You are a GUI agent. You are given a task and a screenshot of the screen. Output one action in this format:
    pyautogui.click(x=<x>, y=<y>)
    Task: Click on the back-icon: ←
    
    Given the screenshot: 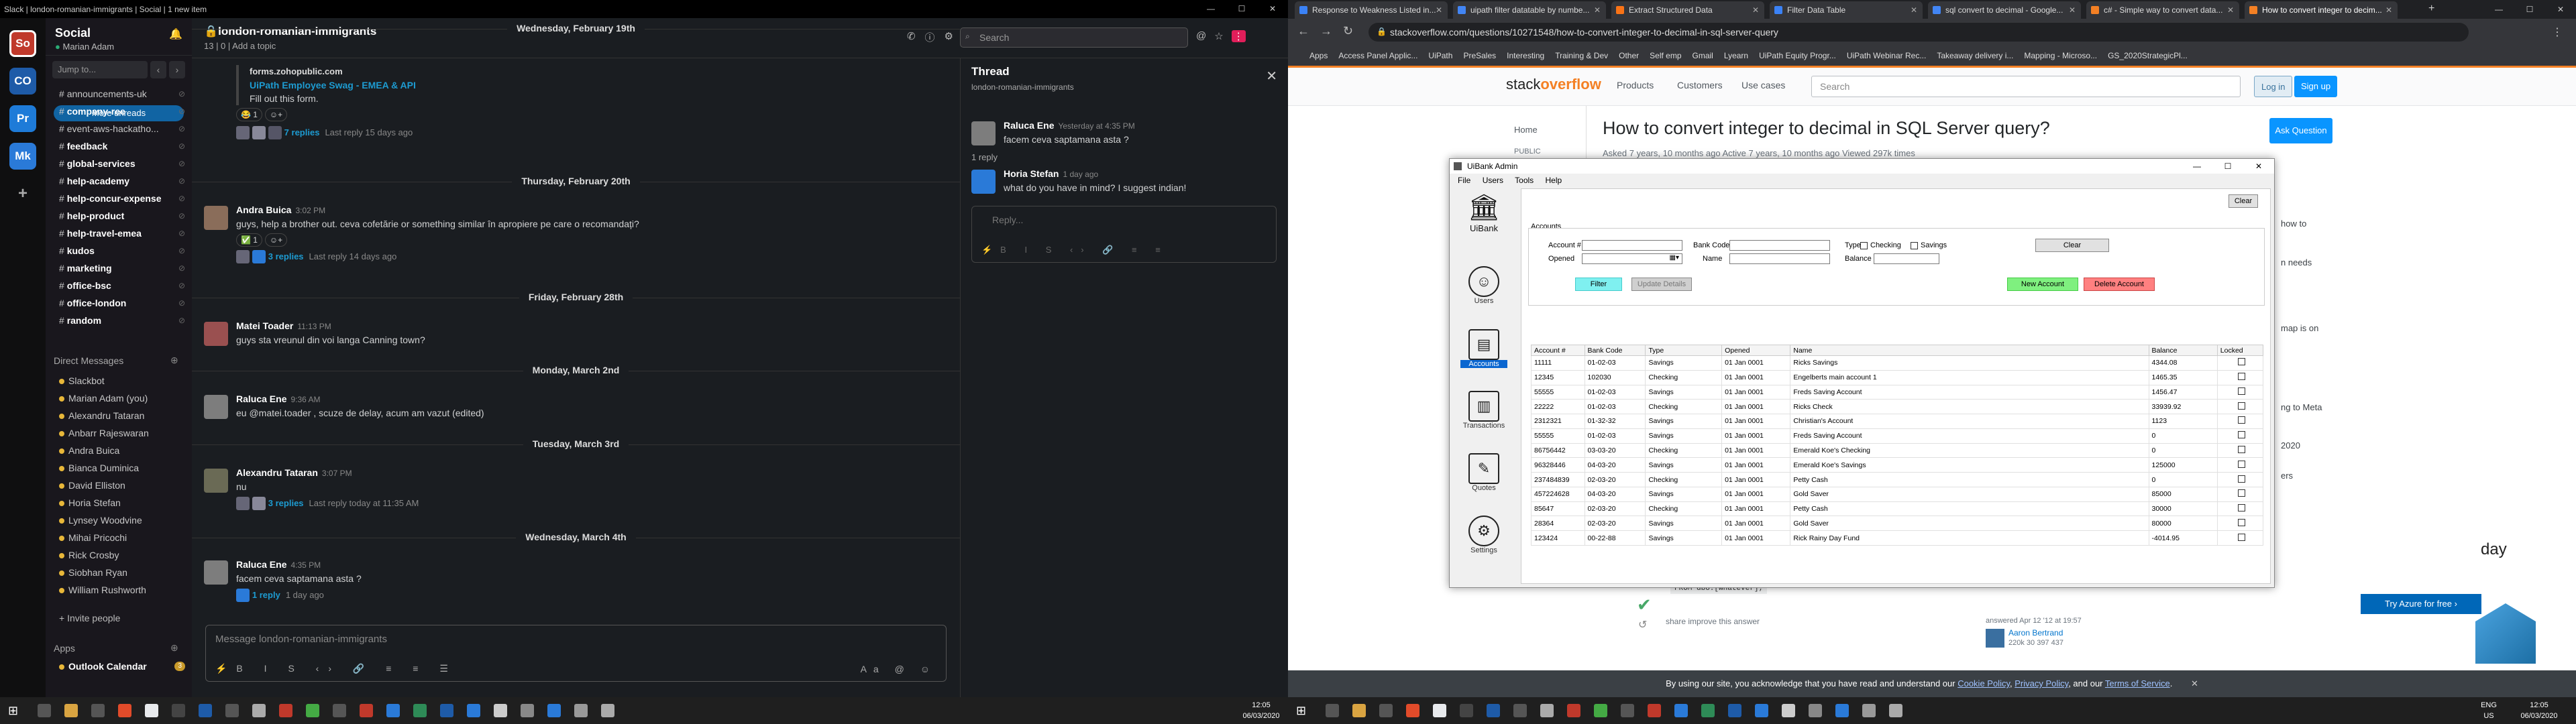 What is the action you would take?
    pyautogui.click(x=1303, y=31)
    